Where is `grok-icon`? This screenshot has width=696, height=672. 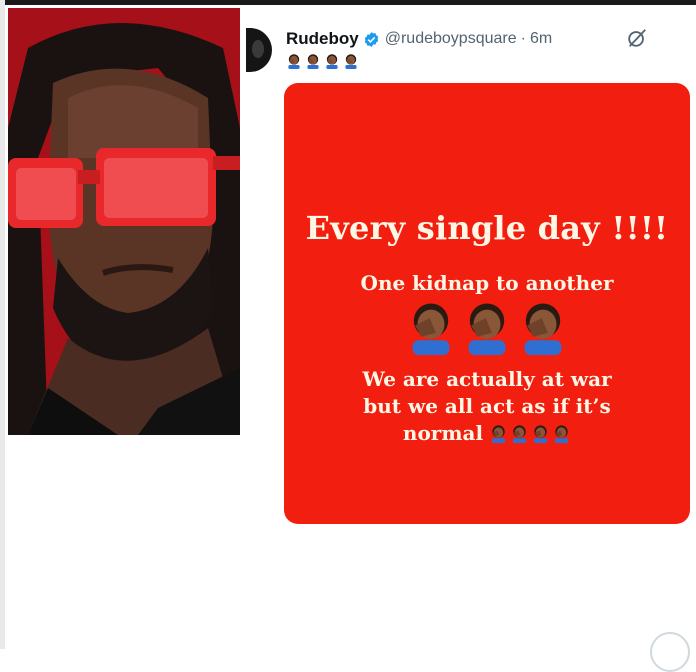 grok-icon is located at coordinates (637, 38).